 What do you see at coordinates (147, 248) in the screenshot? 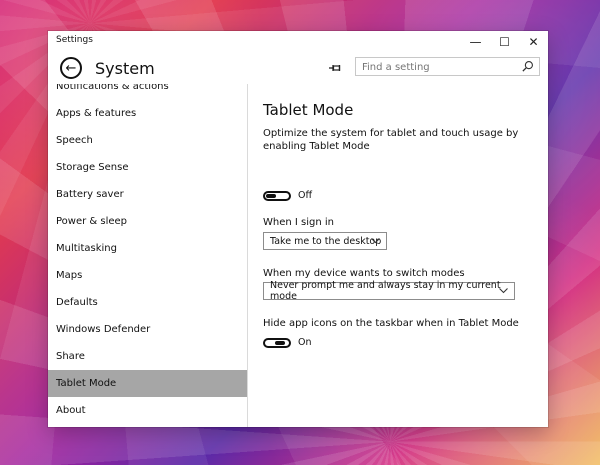
I see `sidebar-item-multitasking: Multitasking` at bounding box center [147, 248].